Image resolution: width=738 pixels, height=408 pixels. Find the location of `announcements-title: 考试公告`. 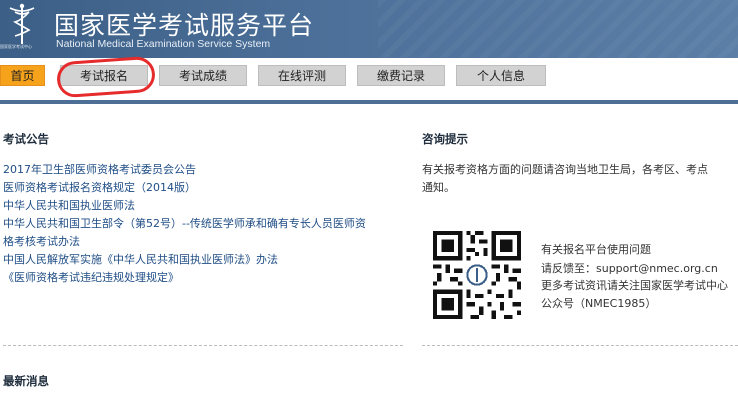

announcements-title: 考试公告 is located at coordinates (26, 139).